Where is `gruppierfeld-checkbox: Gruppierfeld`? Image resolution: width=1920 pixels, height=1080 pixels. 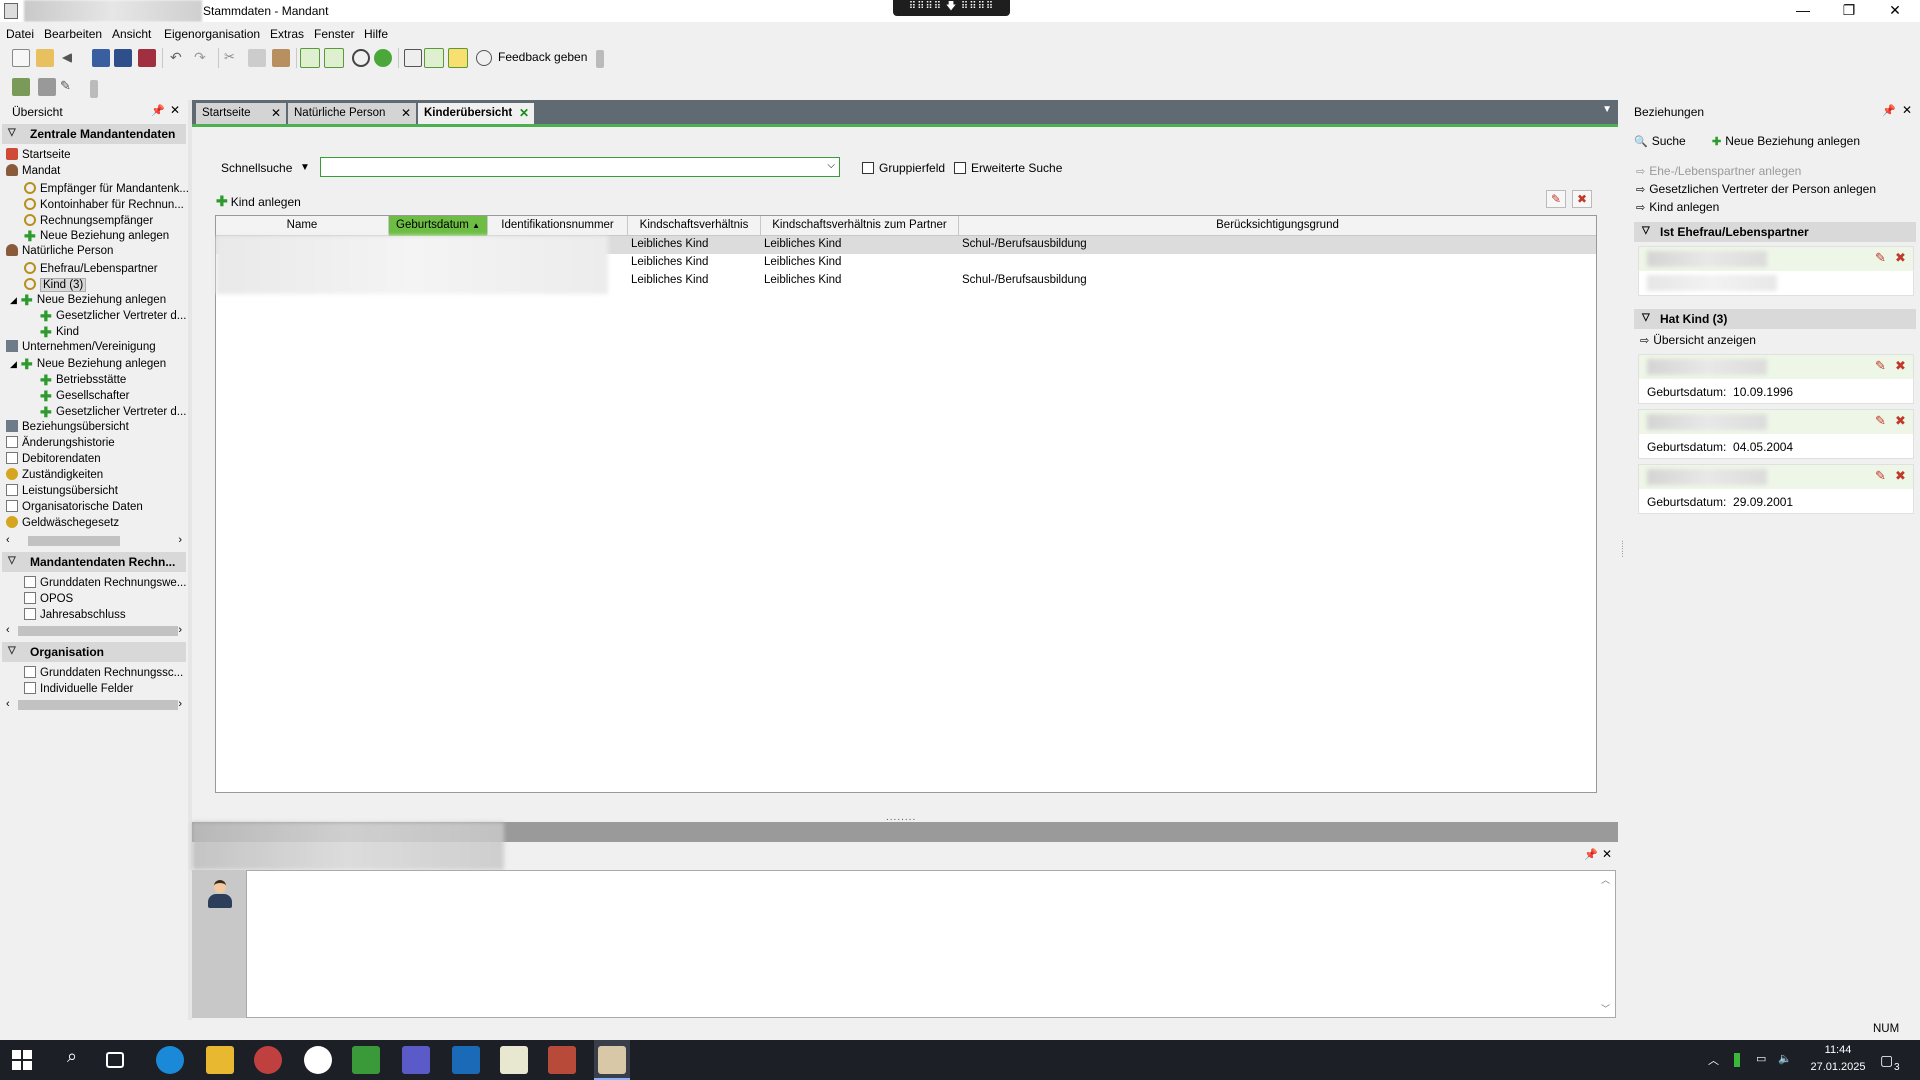 gruppierfeld-checkbox: Gruppierfeld is located at coordinates (903, 168).